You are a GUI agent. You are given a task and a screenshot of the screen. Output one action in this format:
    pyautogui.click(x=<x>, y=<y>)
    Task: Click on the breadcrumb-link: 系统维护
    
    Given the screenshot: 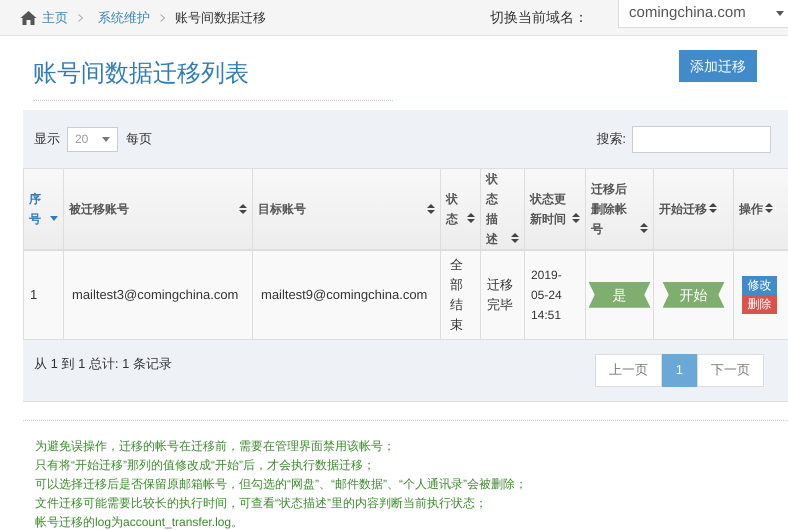 What is the action you would take?
    pyautogui.click(x=124, y=18)
    